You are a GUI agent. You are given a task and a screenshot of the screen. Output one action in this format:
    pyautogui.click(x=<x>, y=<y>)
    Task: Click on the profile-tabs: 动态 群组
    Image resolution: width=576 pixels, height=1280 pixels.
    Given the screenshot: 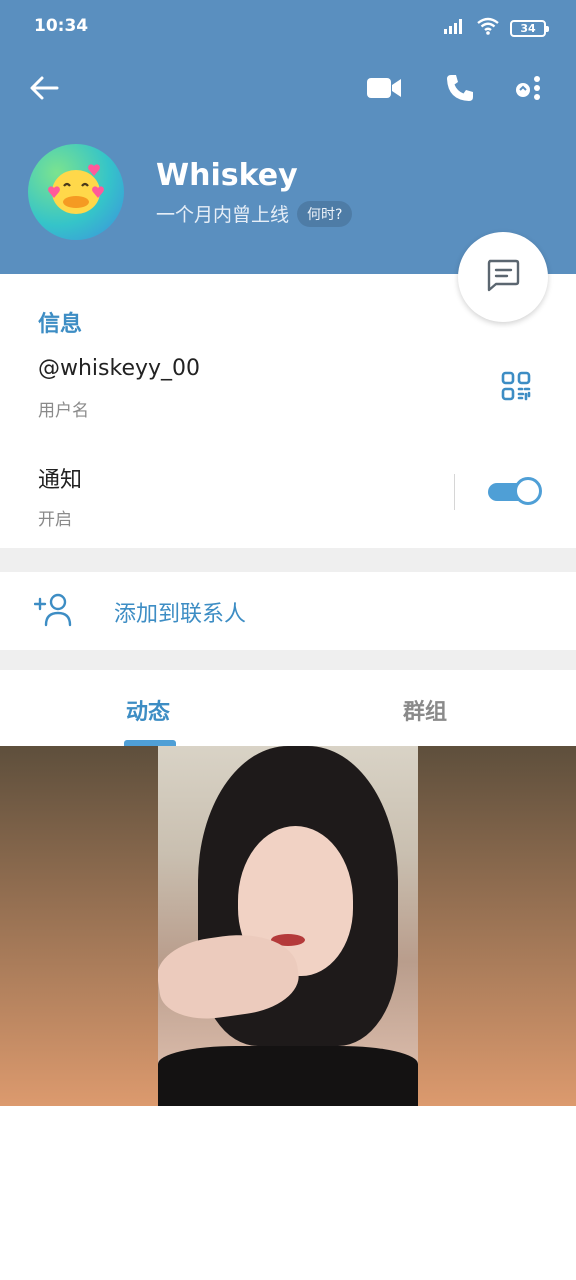 What is the action you would take?
    pyautogui.click(x=288, y=708)
    